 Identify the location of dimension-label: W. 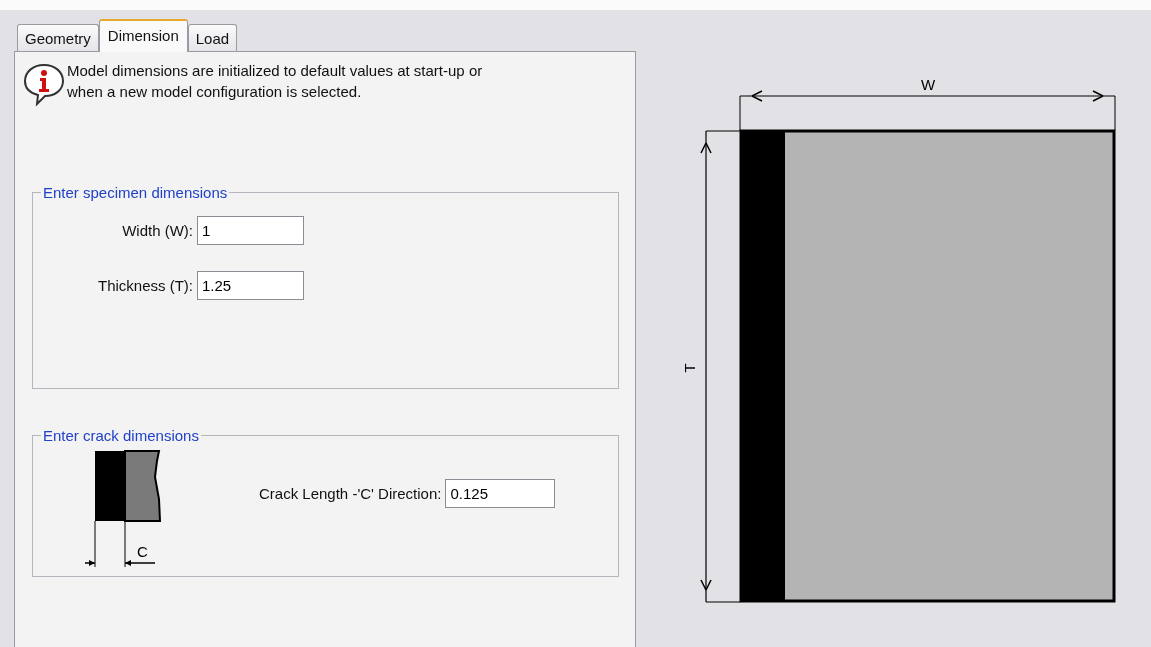
(928, 84).